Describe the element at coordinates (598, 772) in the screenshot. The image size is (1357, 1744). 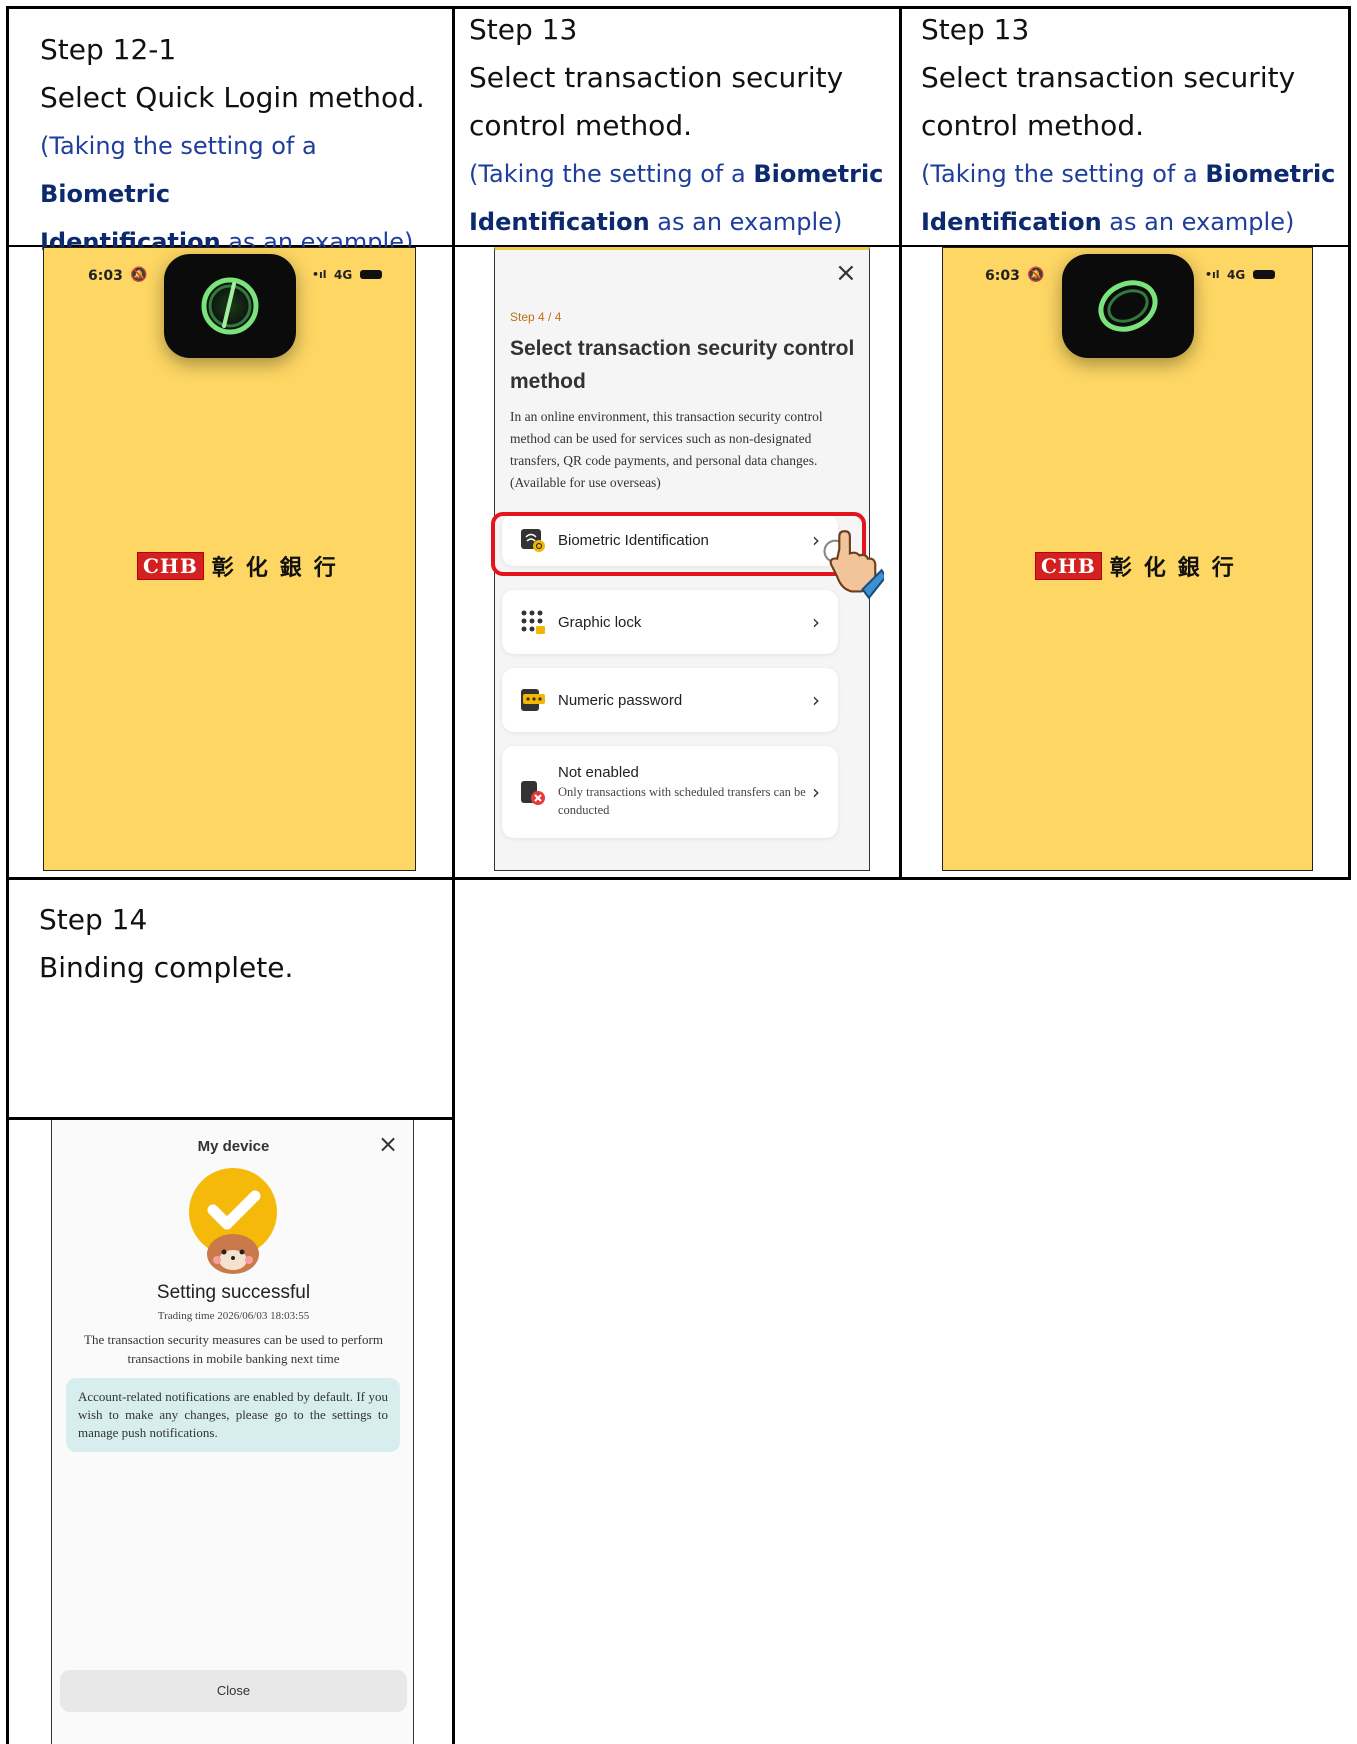
I see `option-not-enabled-label: Not enabled` at that location.